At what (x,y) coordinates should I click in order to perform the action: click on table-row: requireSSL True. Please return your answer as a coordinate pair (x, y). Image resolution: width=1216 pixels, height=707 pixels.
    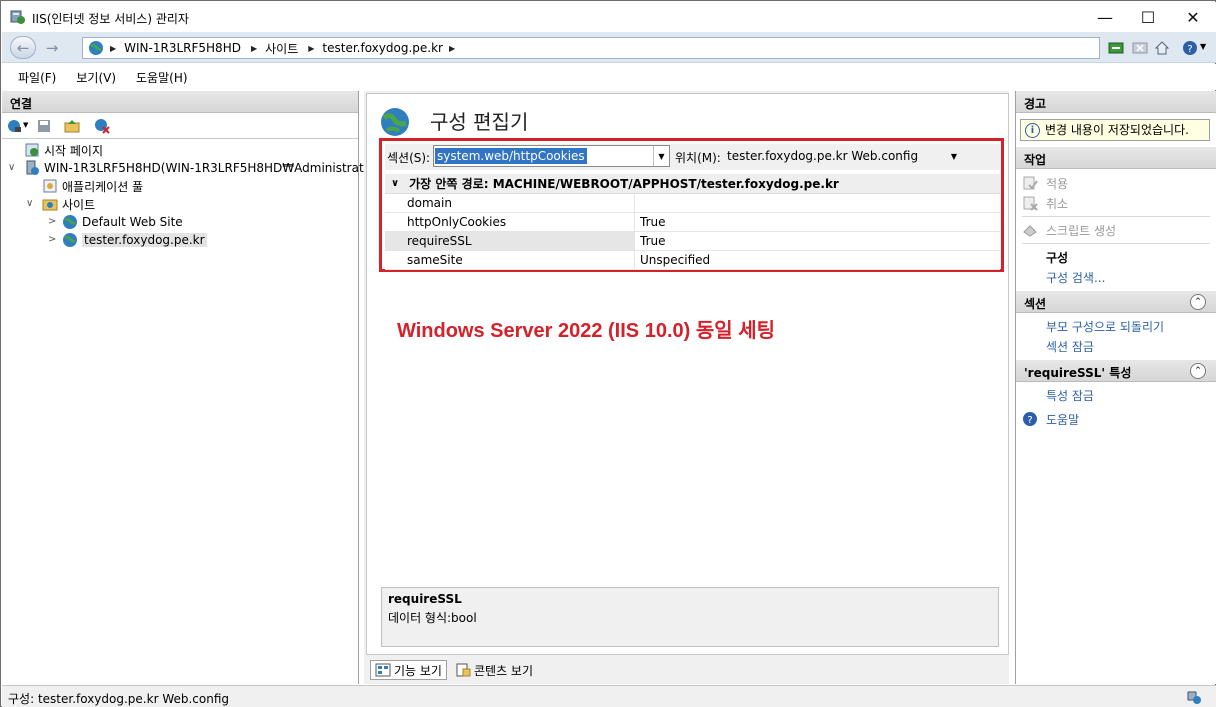
    Looking at the image, I should click on (692, 241).